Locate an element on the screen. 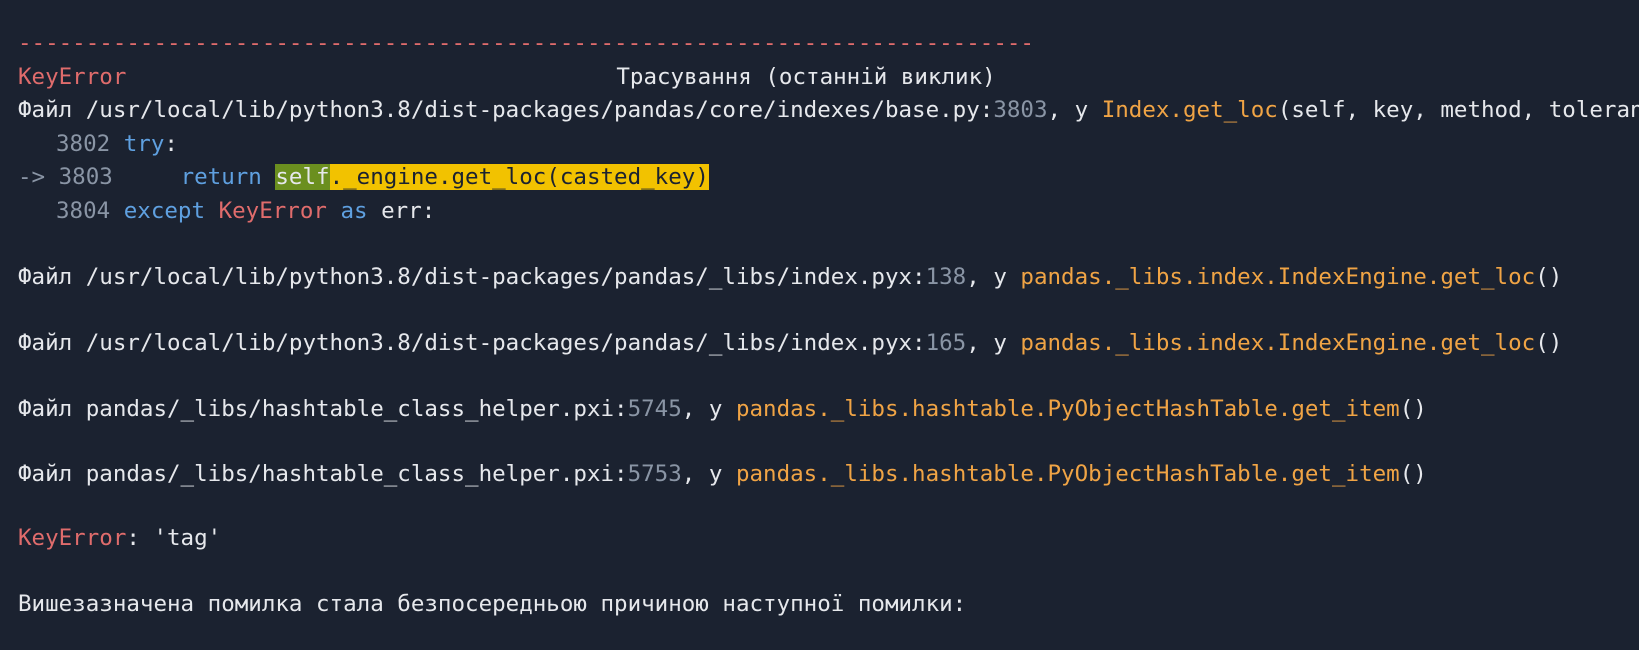 This screenshot has width=1639, height=650. traceback-title: Трасування (останній виклик) is located at coordinates (806, 77).